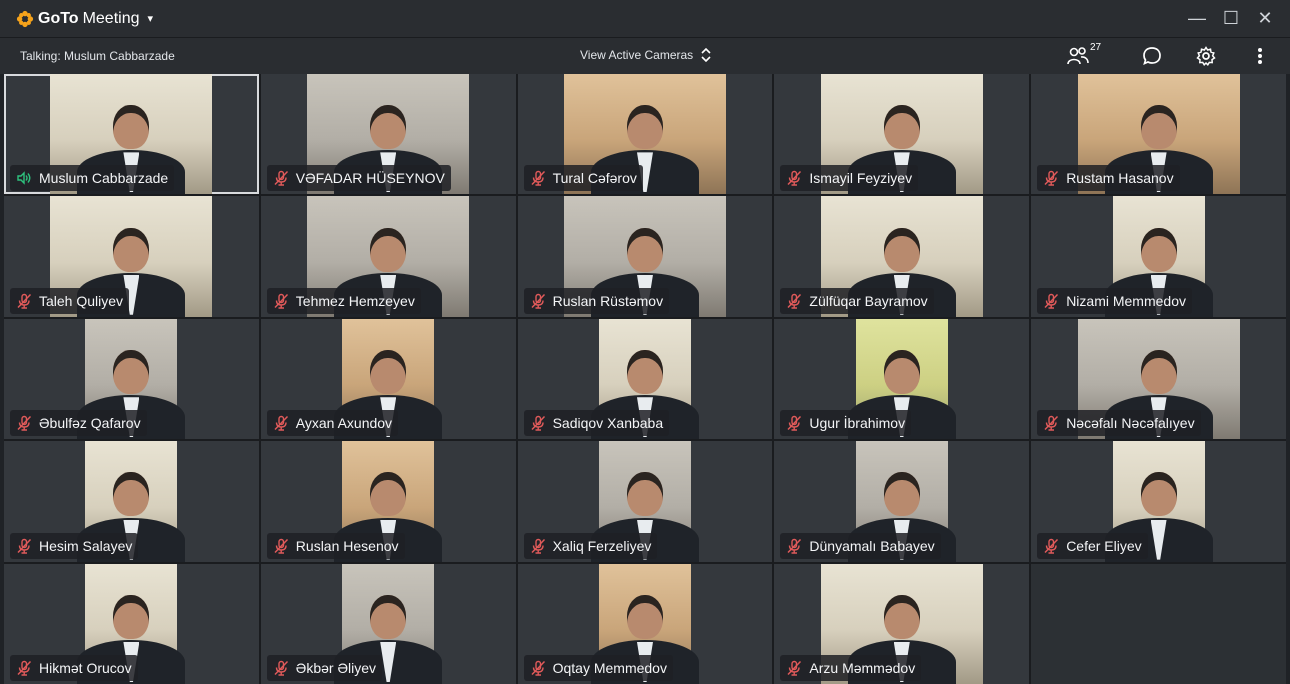 The width and height of the screenshot is (1290, 684). What do you see at coordinates (111, 18) in the screenshot?
I see `brand-meeting-text: Meeting` at bounding box center [111, 18].